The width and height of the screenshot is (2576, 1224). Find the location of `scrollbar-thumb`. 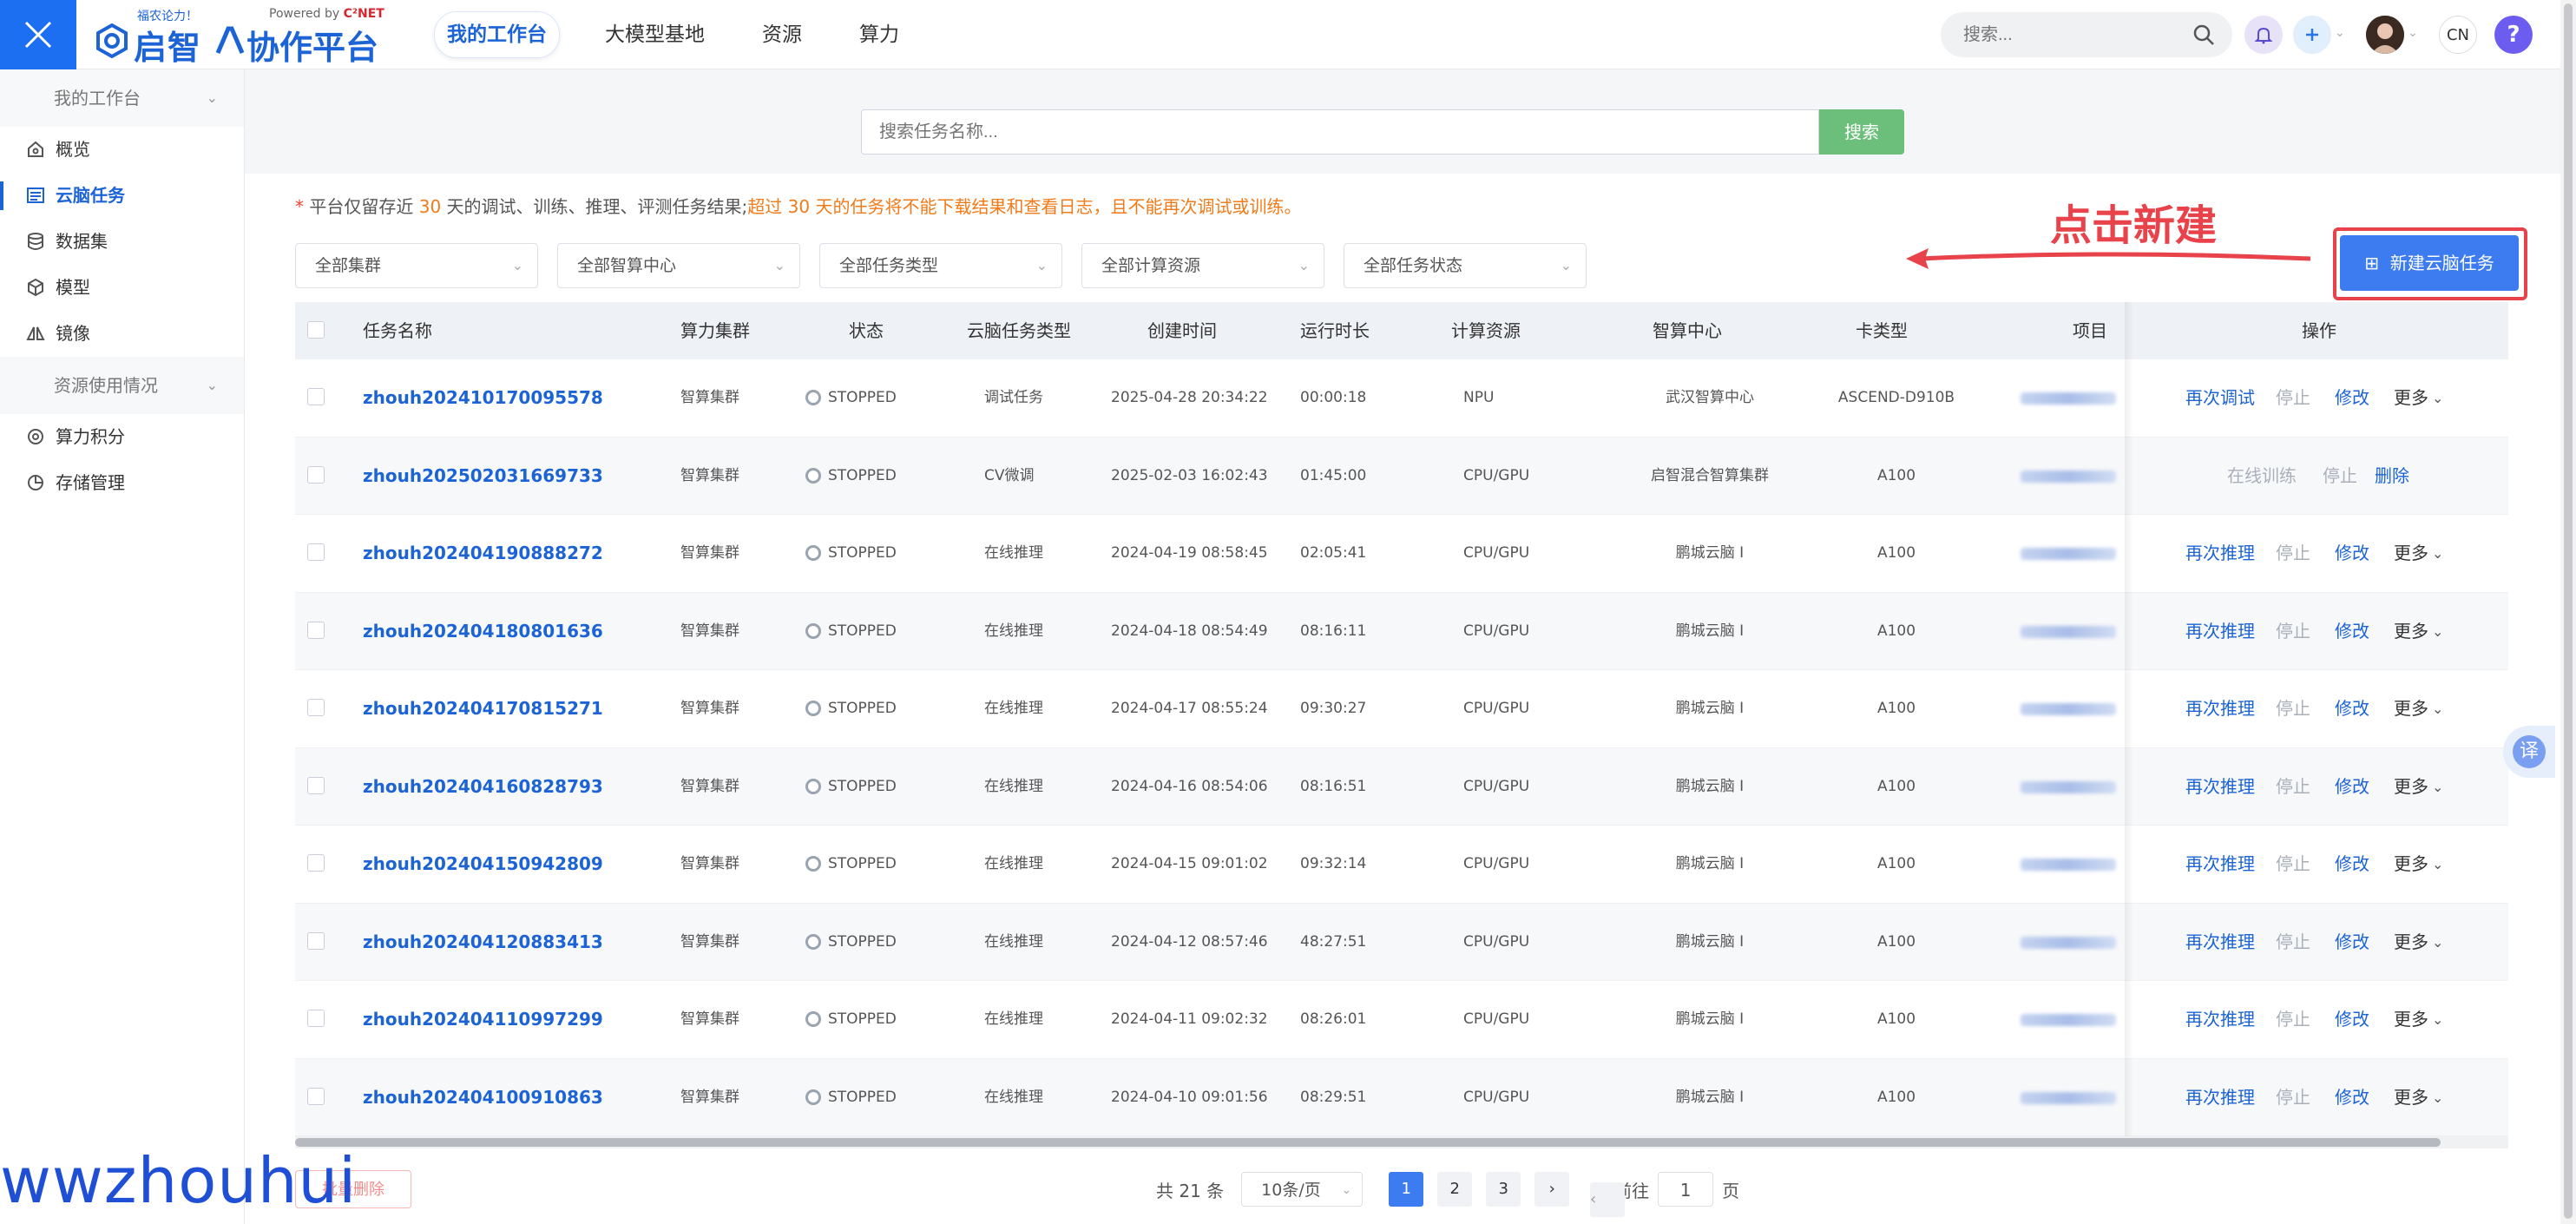

scrollbar-thumb is located at coordinates (2568, 611).